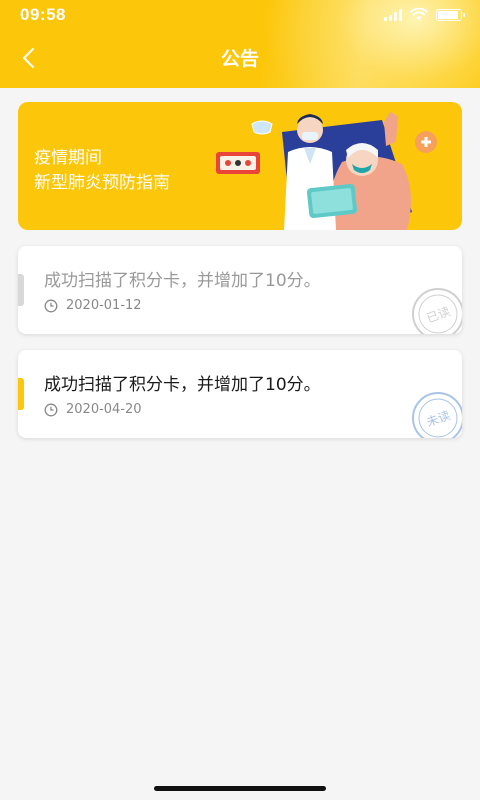  I want to click on status-bar: 09:58, so click(240, 15).